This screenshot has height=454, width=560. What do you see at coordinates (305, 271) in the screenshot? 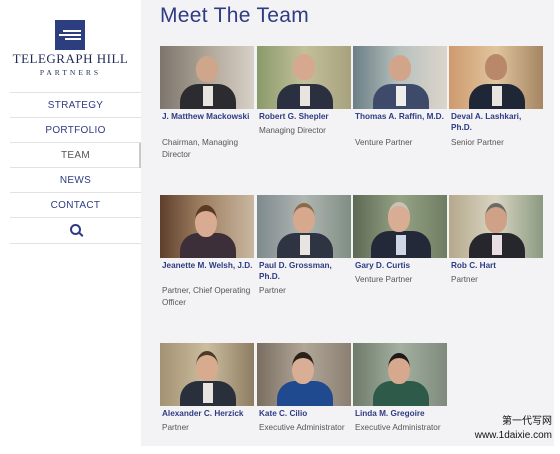
I see `team-member-name: Paul D. Grossman, Ph.D.` at bounding box center [305, 271].